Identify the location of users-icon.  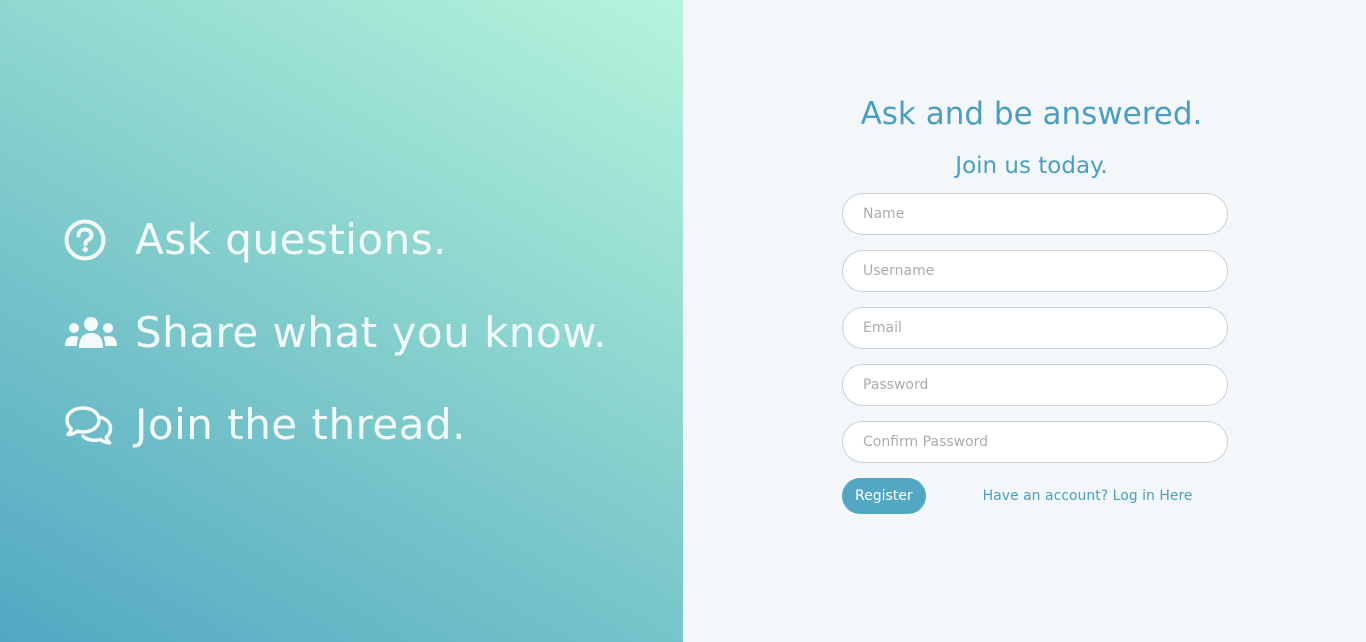
(91, 333).